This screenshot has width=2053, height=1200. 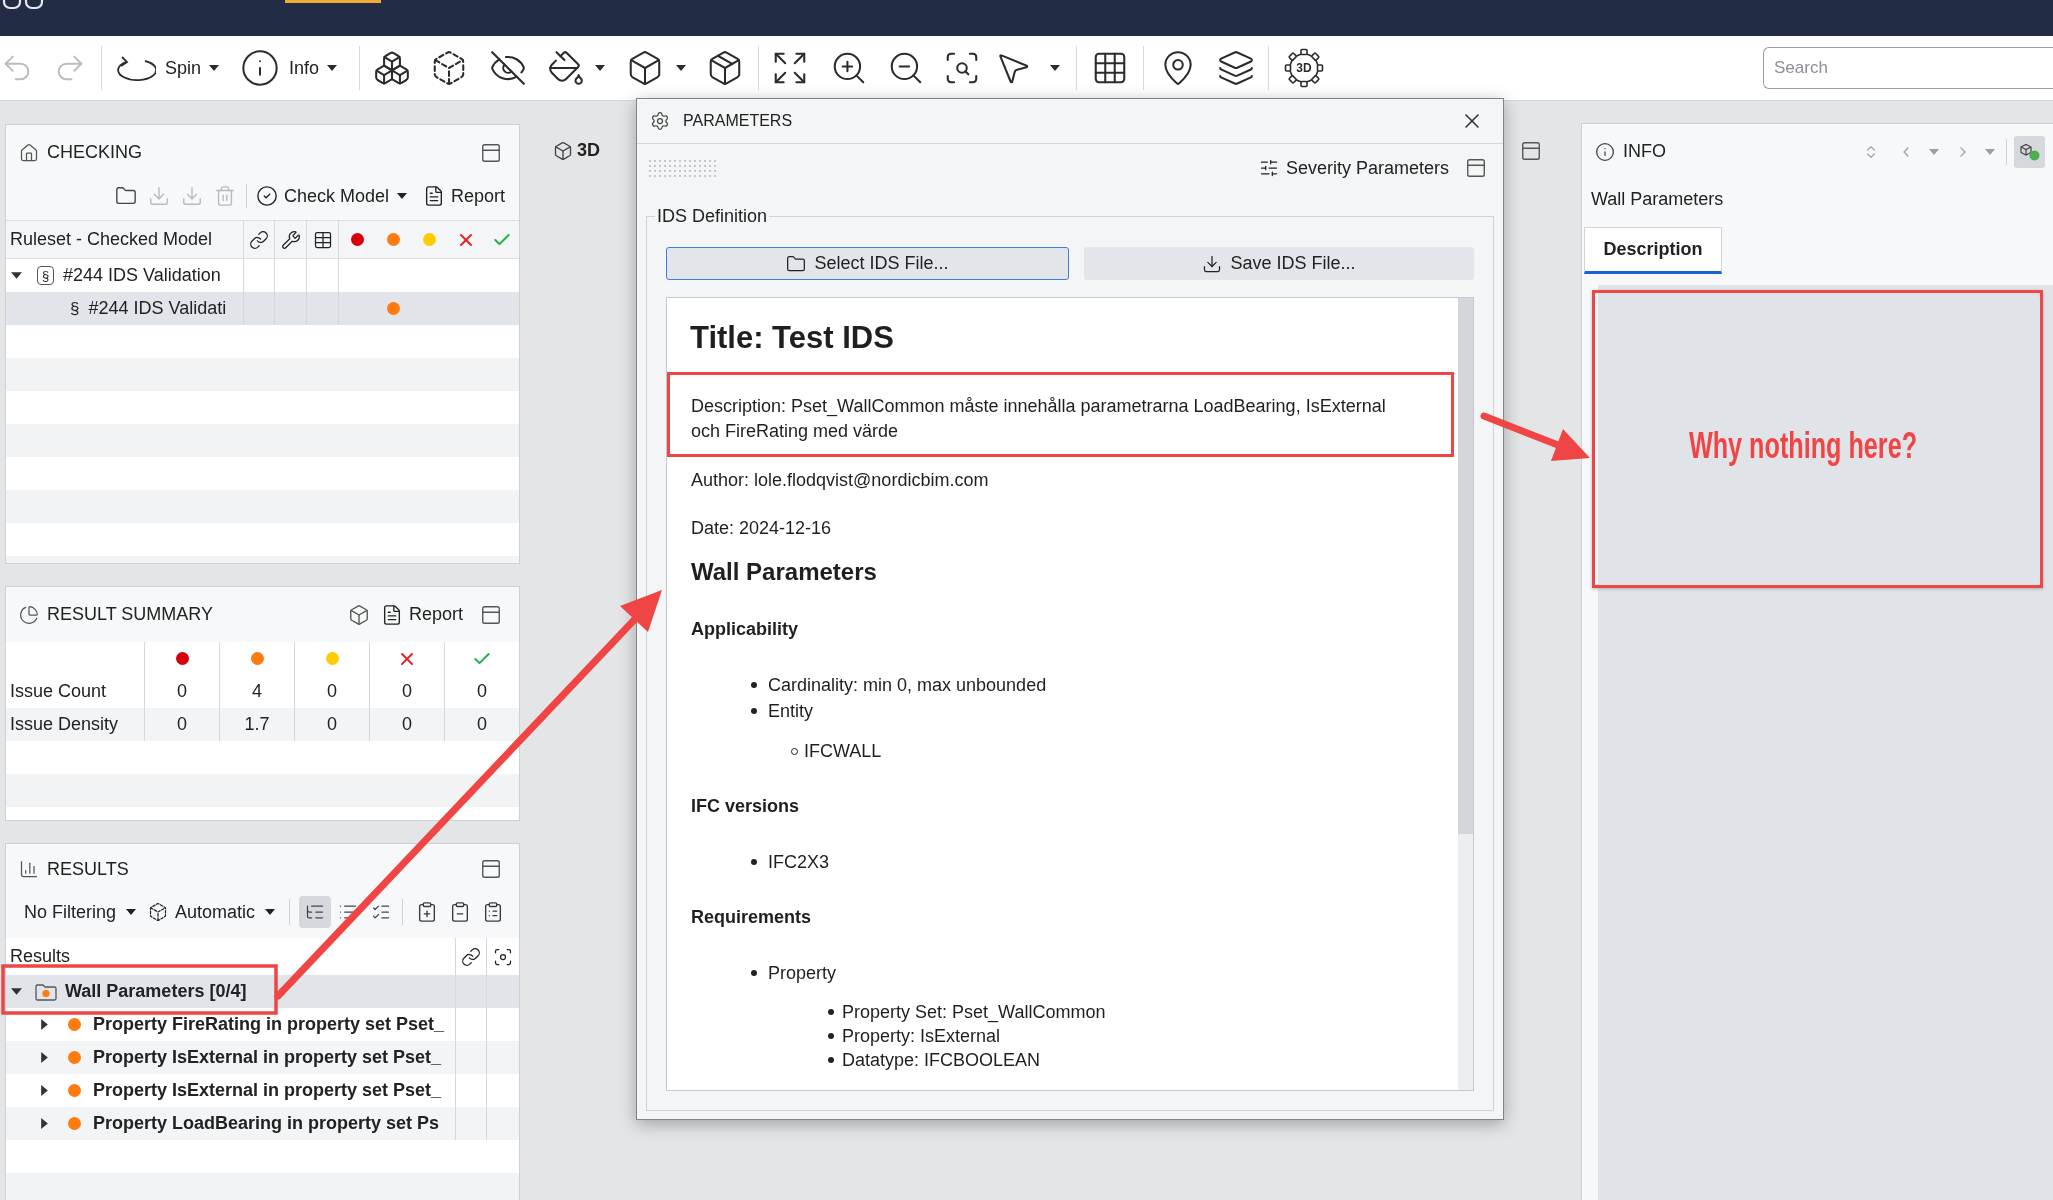 I want to click on dashed-cube-icon, so click(x=158, y=912).